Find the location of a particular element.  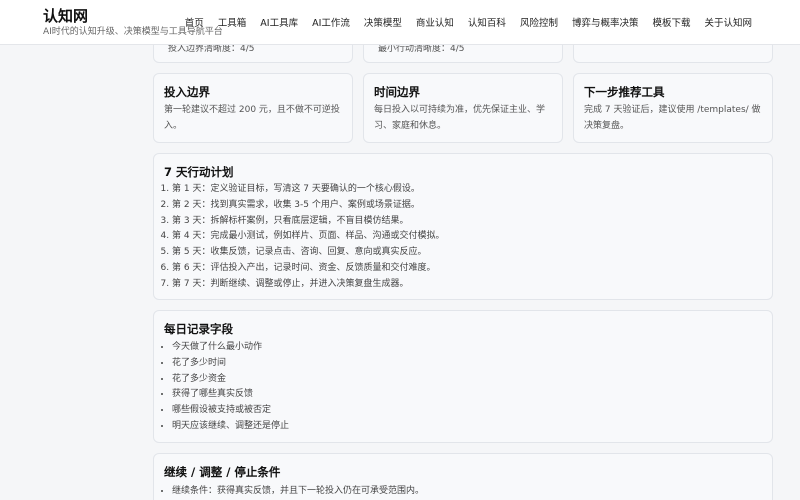

record-field: 明天应该继续、调整还是停止 is located at coordinates (230, 427).